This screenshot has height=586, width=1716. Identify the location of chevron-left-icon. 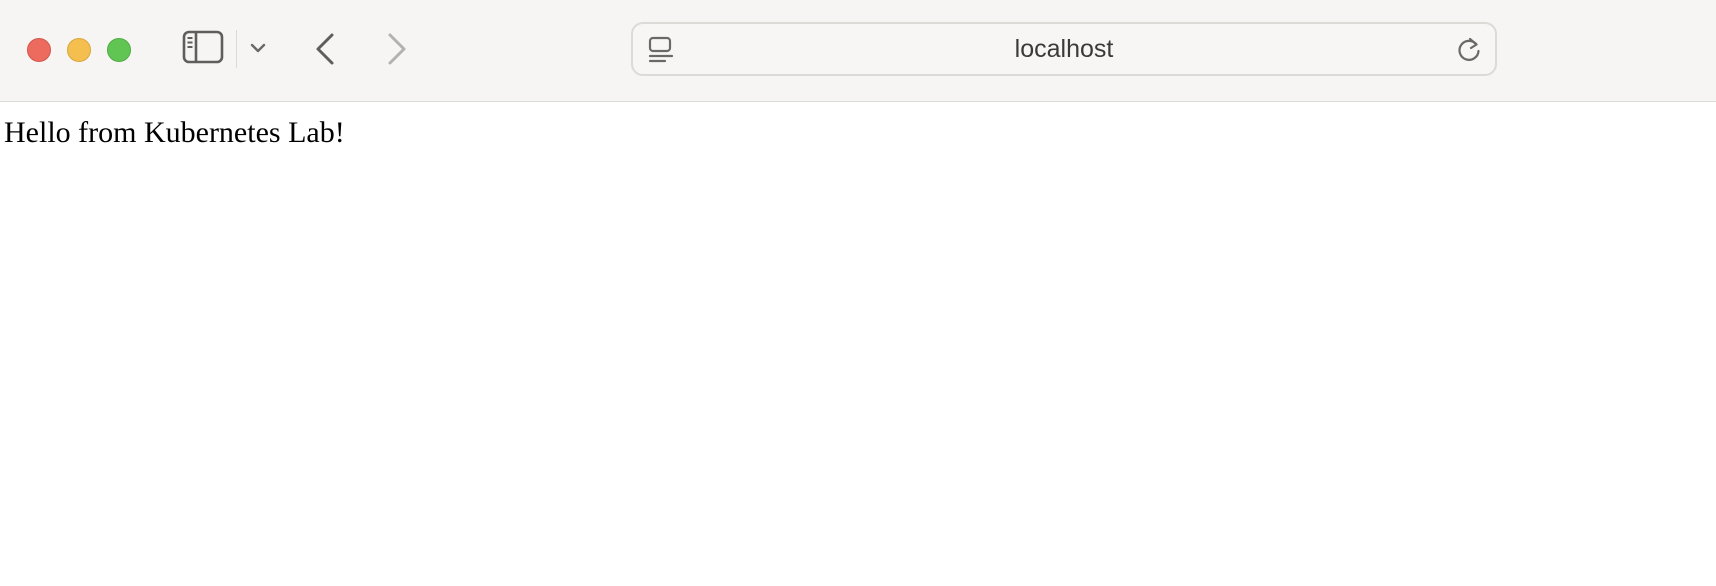
(325, 49).